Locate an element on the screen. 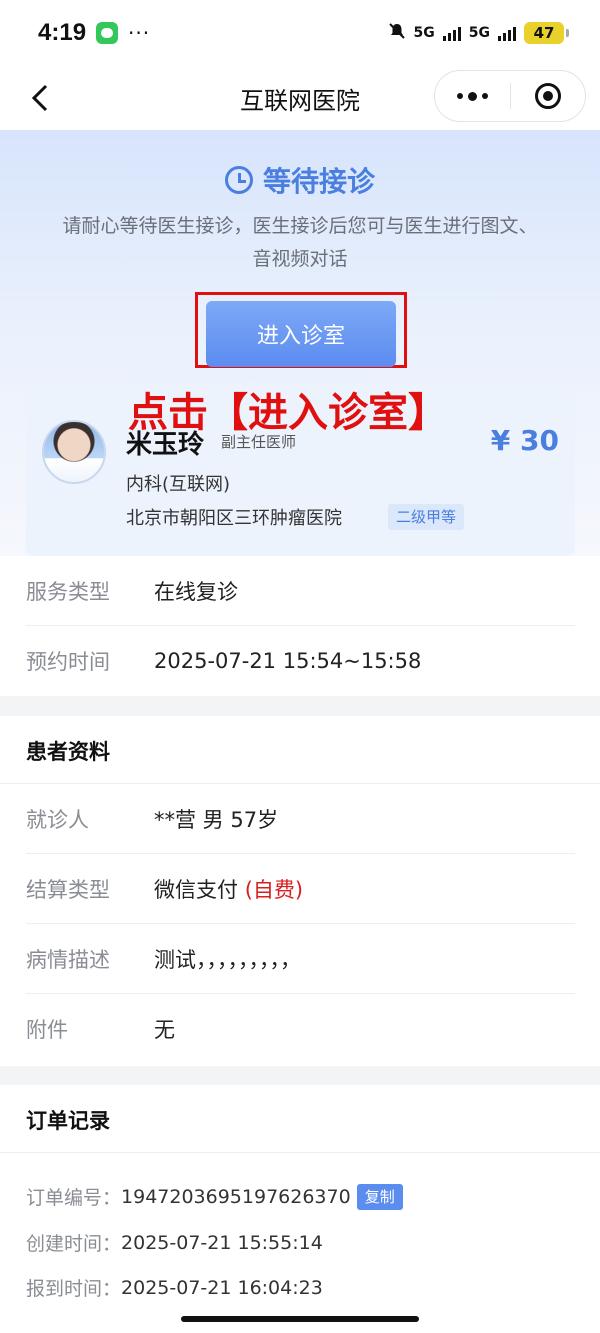  close-mini-program-button is located at coordinates (548, 96).